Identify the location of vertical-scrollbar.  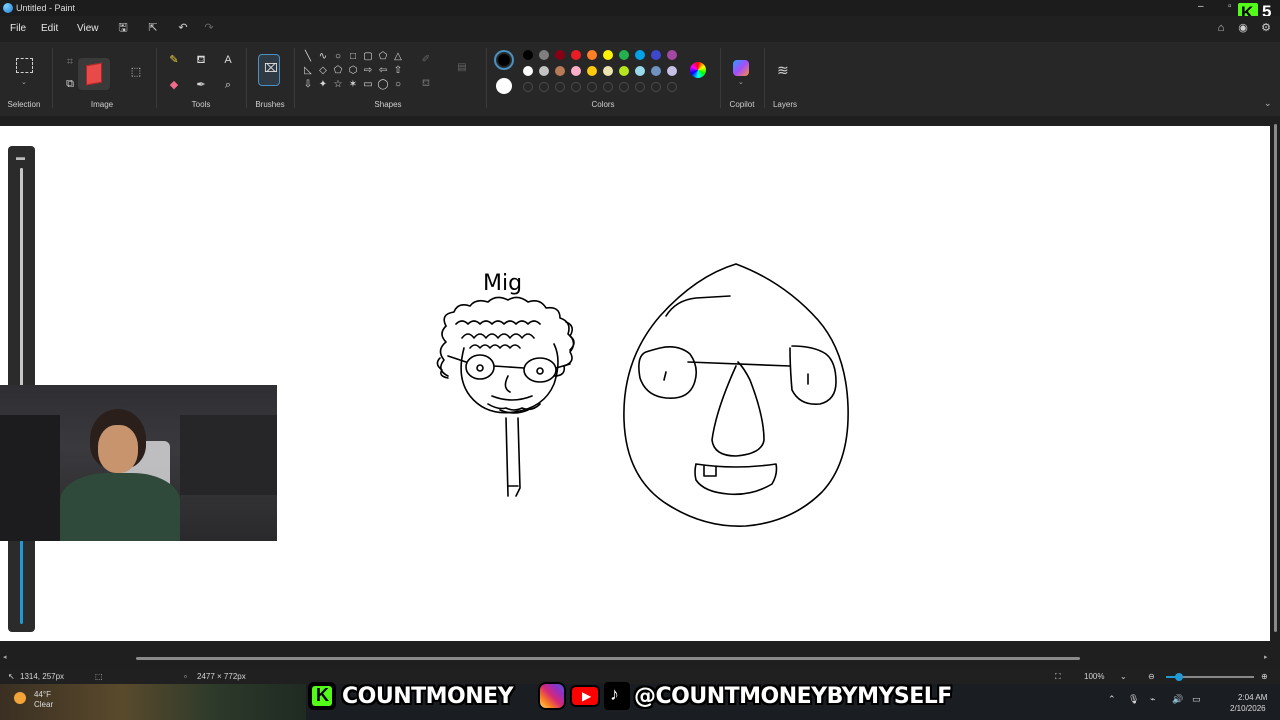
(1276, 380).